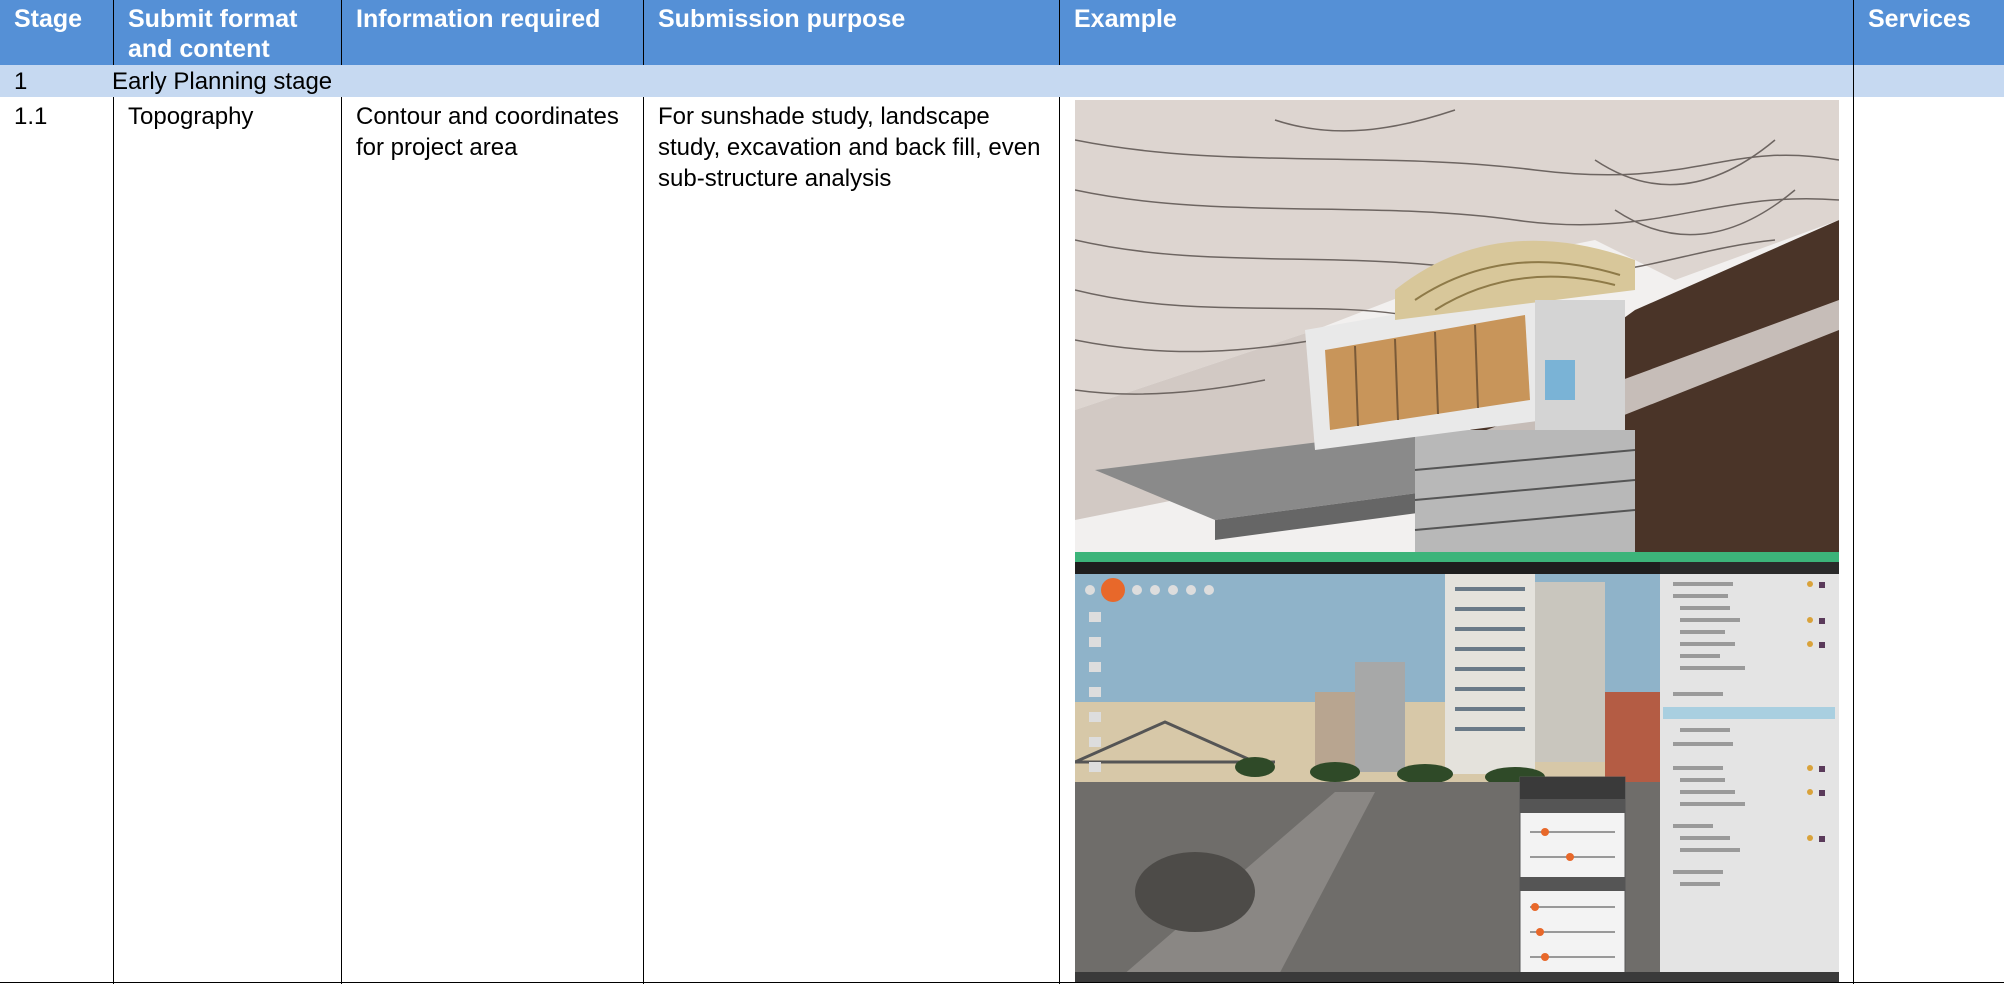 This screenshot has width=2004, height=984. What do you see at coordinates (1457, 32) in the screenshot?
I see `header-example: Example` at bounding box center [1457, 32].